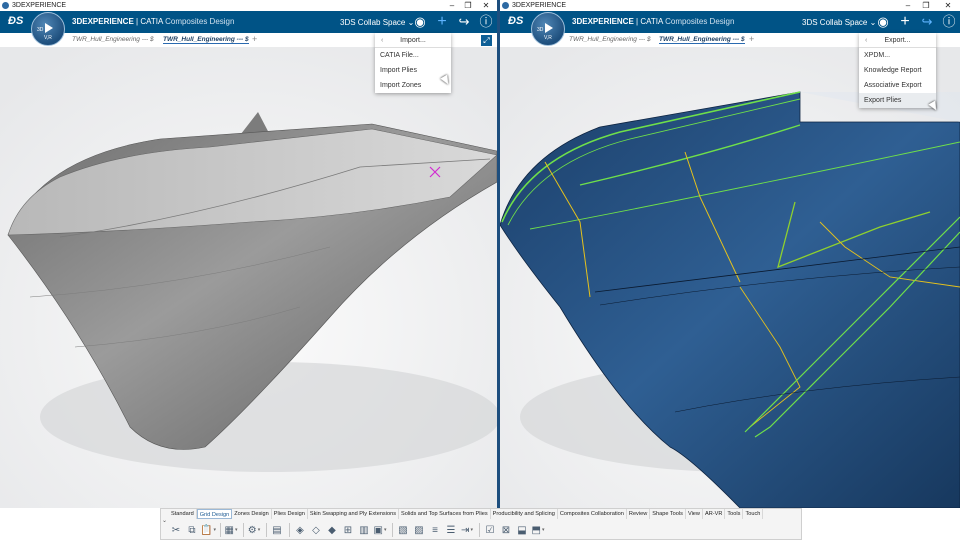 The height and width of the screenshot is (540, 960). What do you see at coordinates (208, 530) in the screenshot?
I see `paste-icon: 📋 ▾` at bounding box center [208, 530].